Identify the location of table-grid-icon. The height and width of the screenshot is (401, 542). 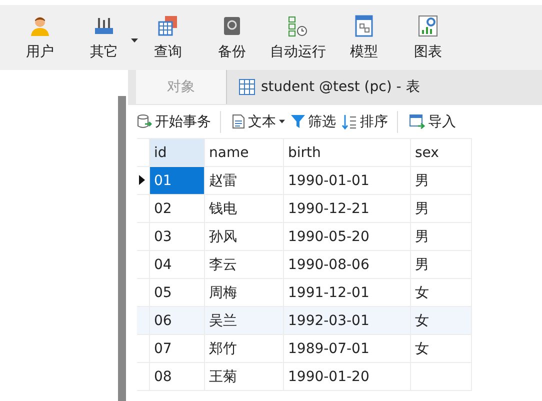
(168, 26).